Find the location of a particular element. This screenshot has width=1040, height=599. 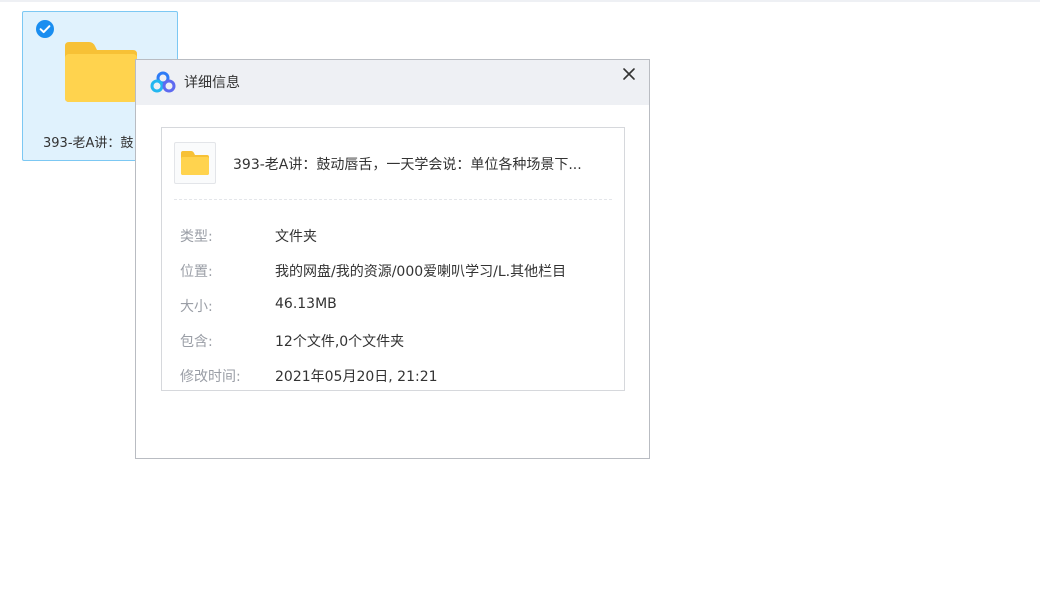

file-icon-box is located at coordinates (195, 163).